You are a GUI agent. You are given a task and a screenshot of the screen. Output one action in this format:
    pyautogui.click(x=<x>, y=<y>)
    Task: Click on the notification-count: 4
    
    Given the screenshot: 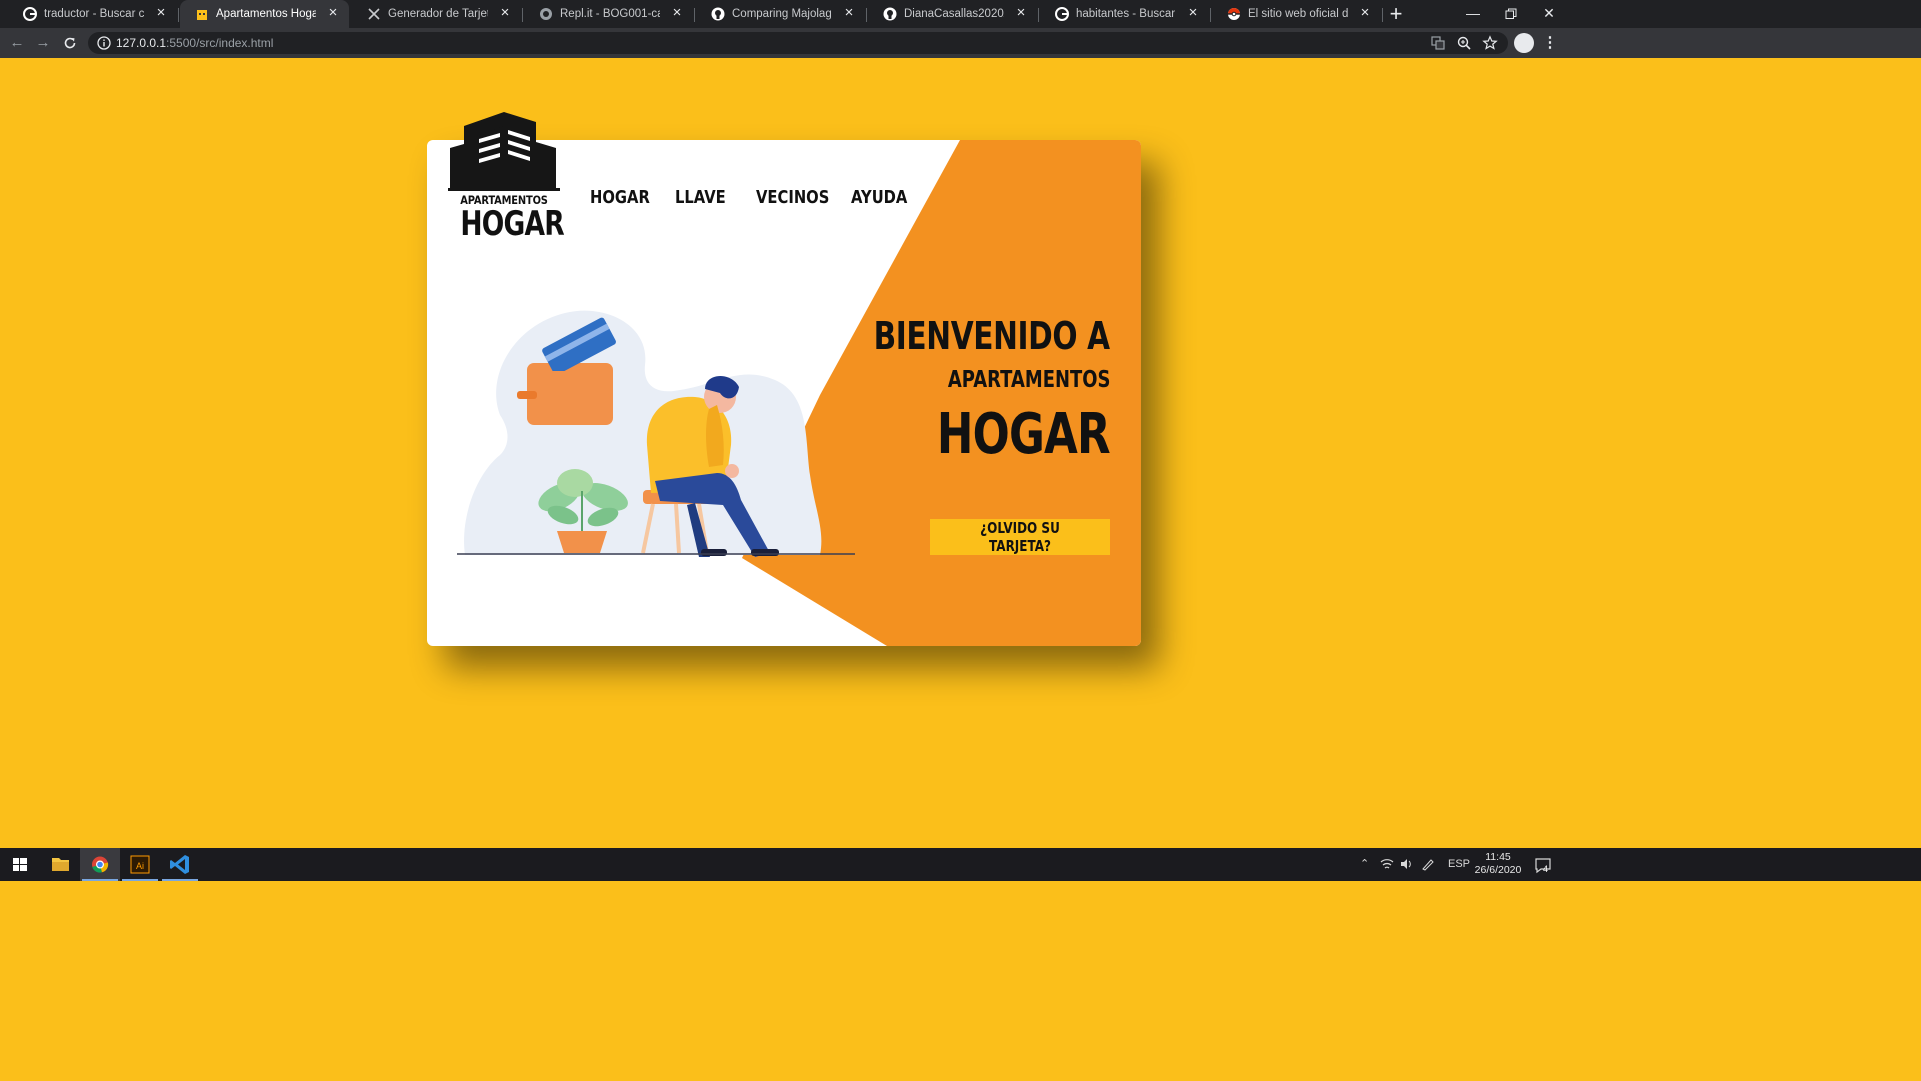 What is the action you would take?
    pyautogui.click(x=1546, y=869)
    